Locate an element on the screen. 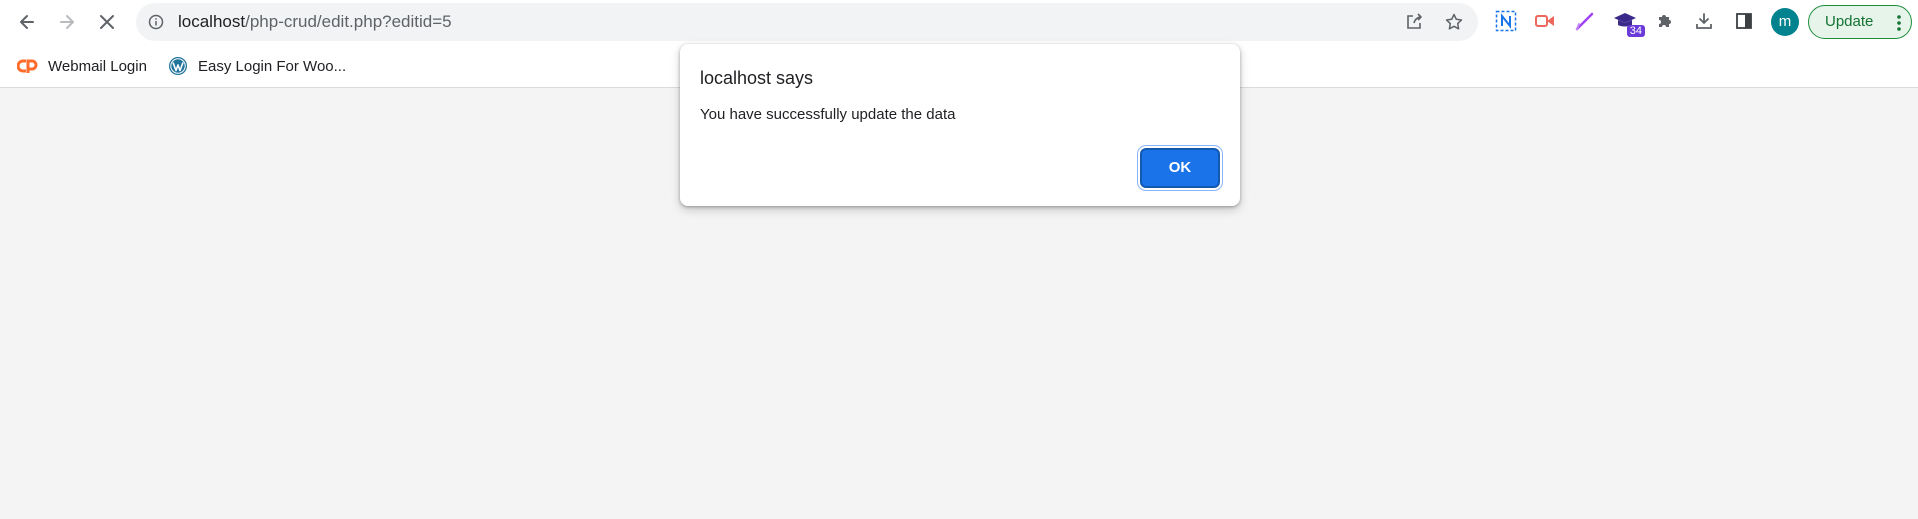  record-extension-icon is located at coordinates (1545, 21).